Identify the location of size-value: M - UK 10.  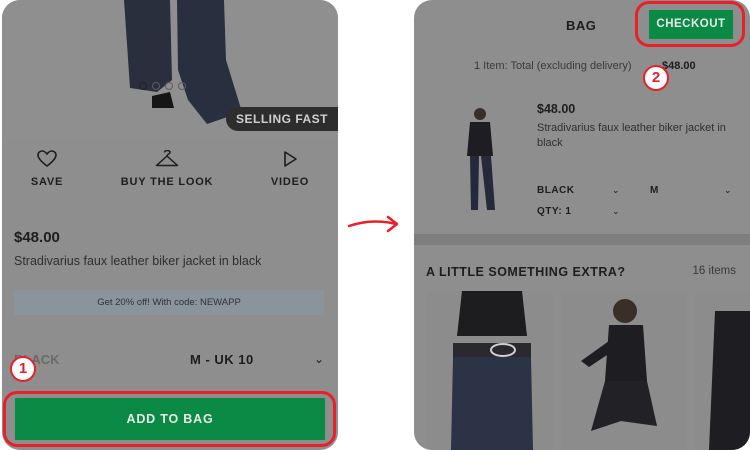
(222, 359).